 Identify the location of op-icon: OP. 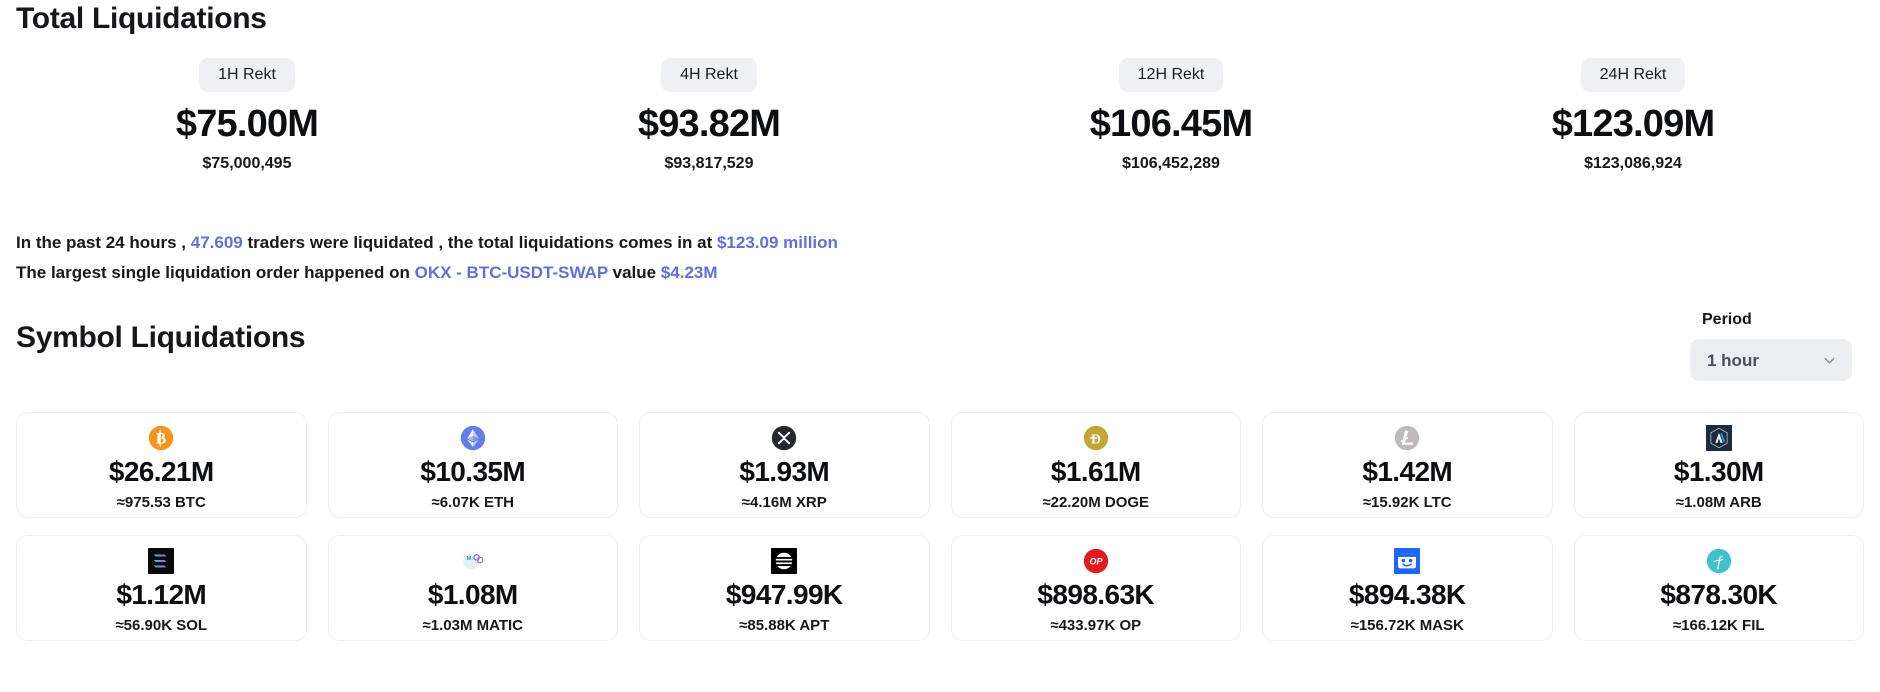
(1096, 561).